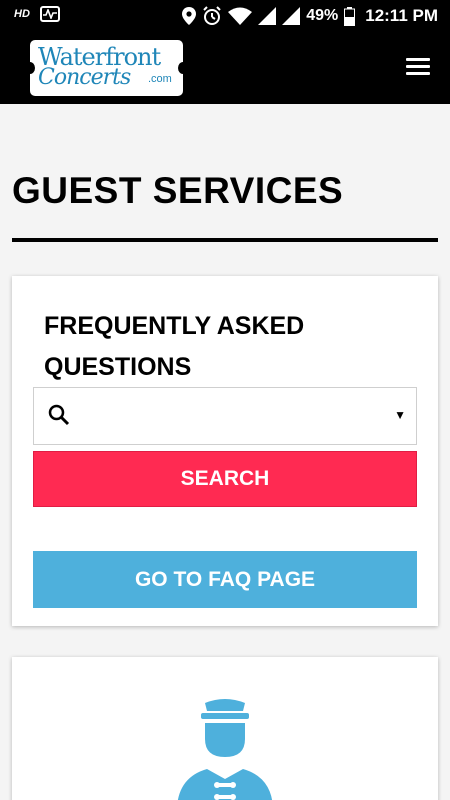 This screenshot has width=450, height=800. What do you see at coordinates (322, 15) in the screenshot?
I see `battery-percent: 49%` at bounding box center [322, 15].